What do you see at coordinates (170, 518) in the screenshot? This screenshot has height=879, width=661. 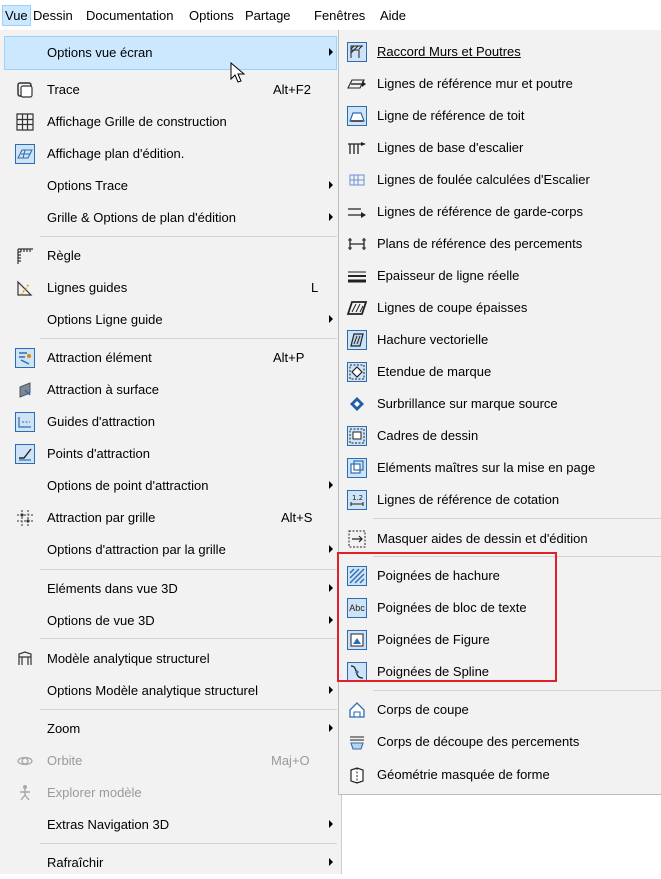 I see `menu-item-attraction-grille: Attraction par grille Alt+S` at bounding box center [170, 518].